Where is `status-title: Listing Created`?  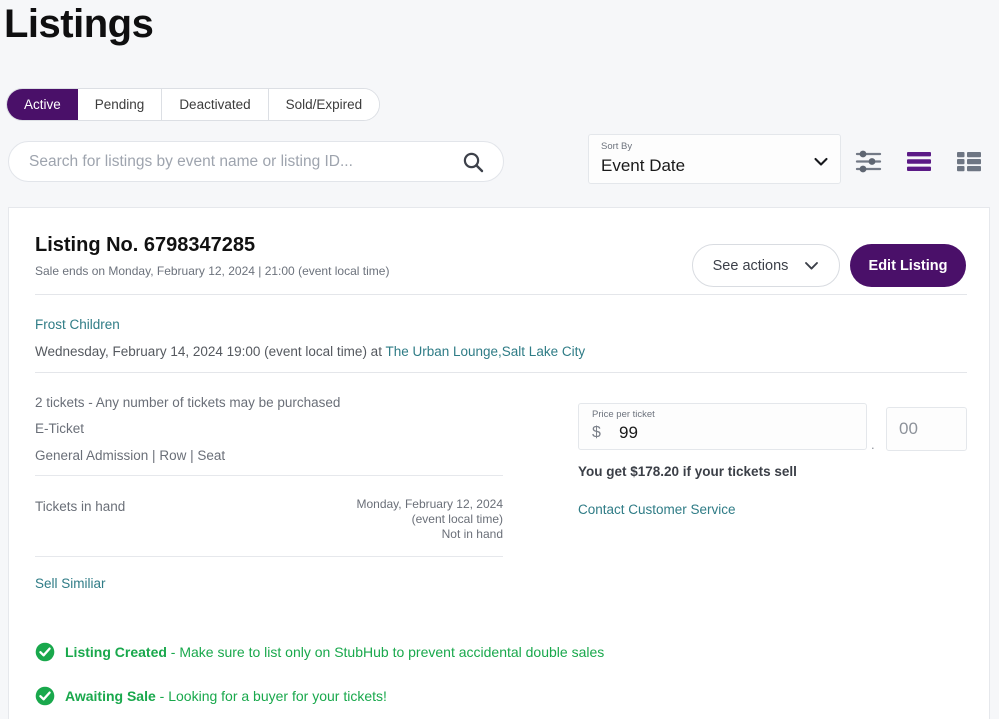 status-title: Listing Created is located at coordinates (116, 652).